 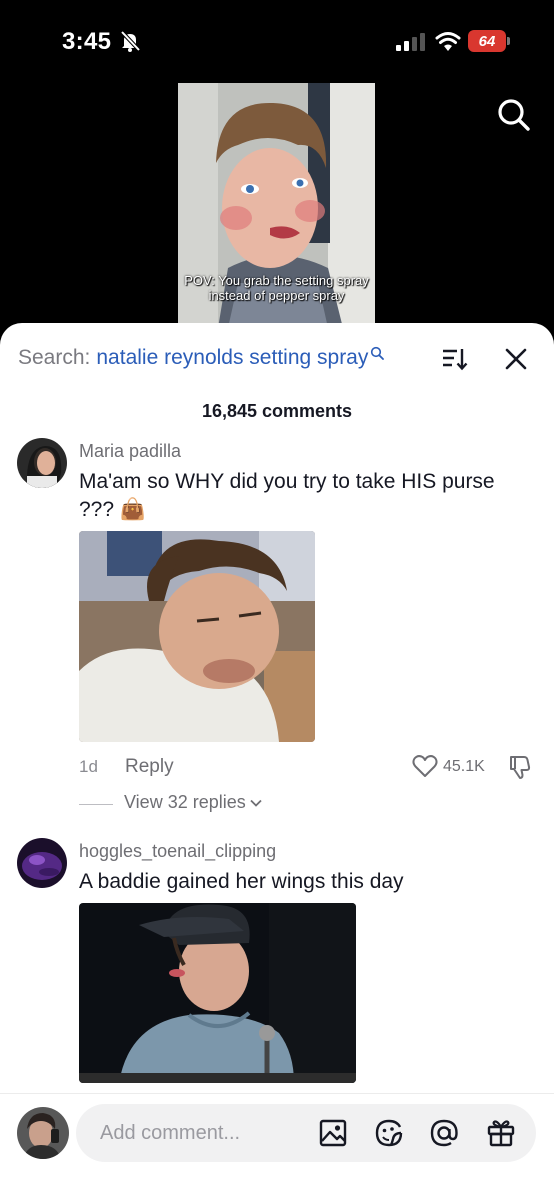 I want to click on battery-level: 64, so click(x=487, y=41).